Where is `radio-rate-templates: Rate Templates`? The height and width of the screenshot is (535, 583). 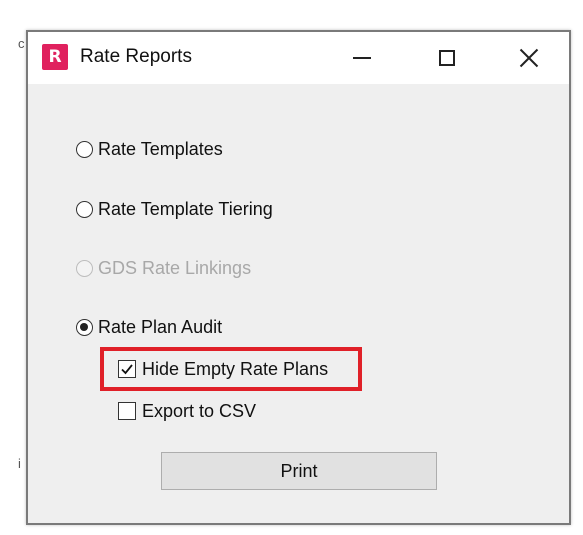
radio-rate-templates: Rate Templates is located at coordinates (149, 149).